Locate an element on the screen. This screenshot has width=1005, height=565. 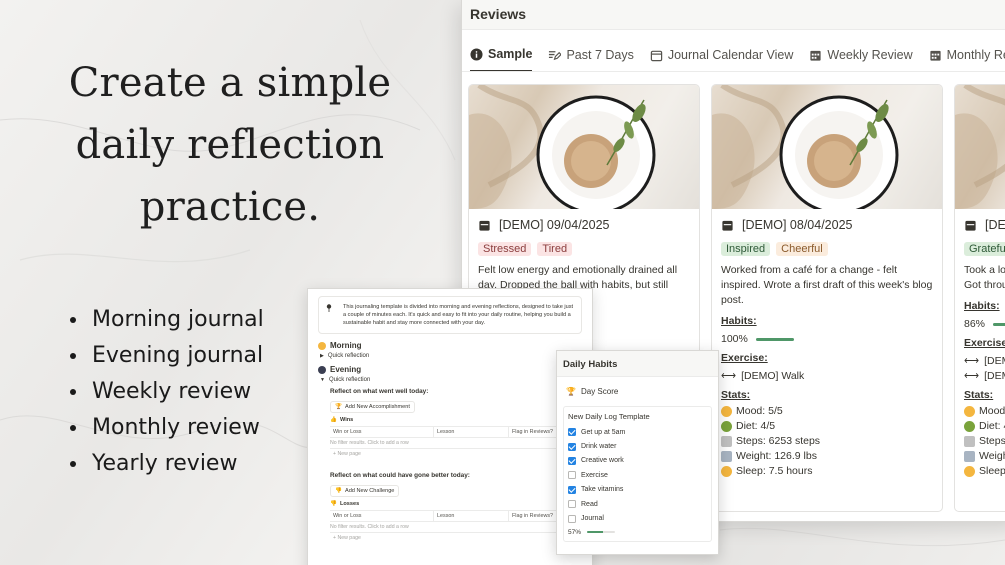
section-title: Evening is located at coordinates (346, 369).